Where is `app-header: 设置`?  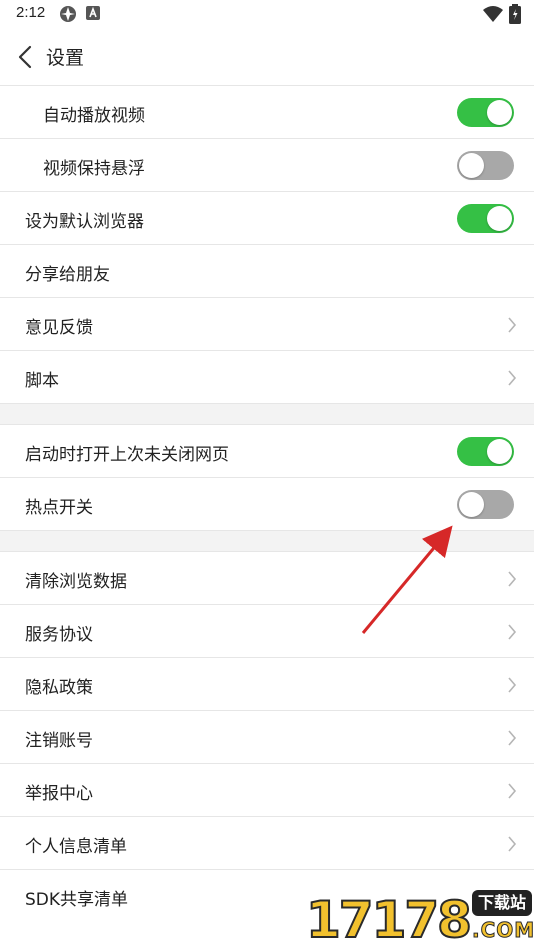
app-header: 设置 is located at coordinates (267, 58).